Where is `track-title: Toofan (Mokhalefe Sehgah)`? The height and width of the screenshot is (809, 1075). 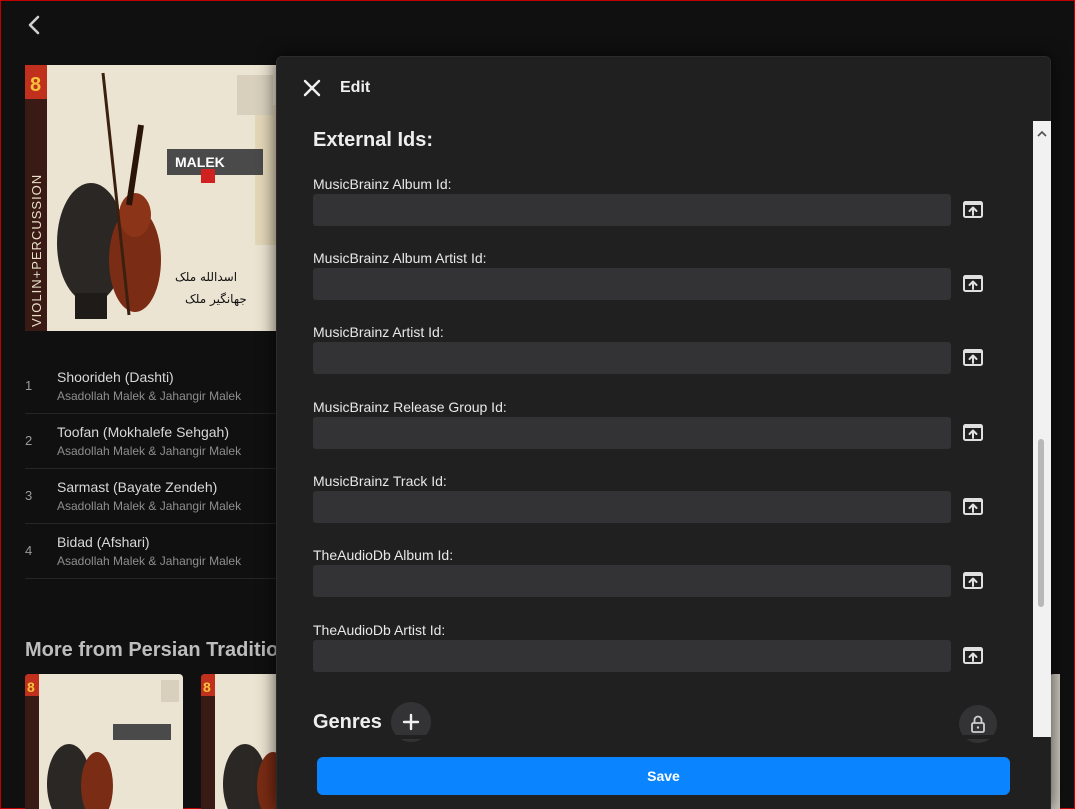
track-title: Toofan (Mokhalefe Sehgah) is located at coordinates (143, 432).